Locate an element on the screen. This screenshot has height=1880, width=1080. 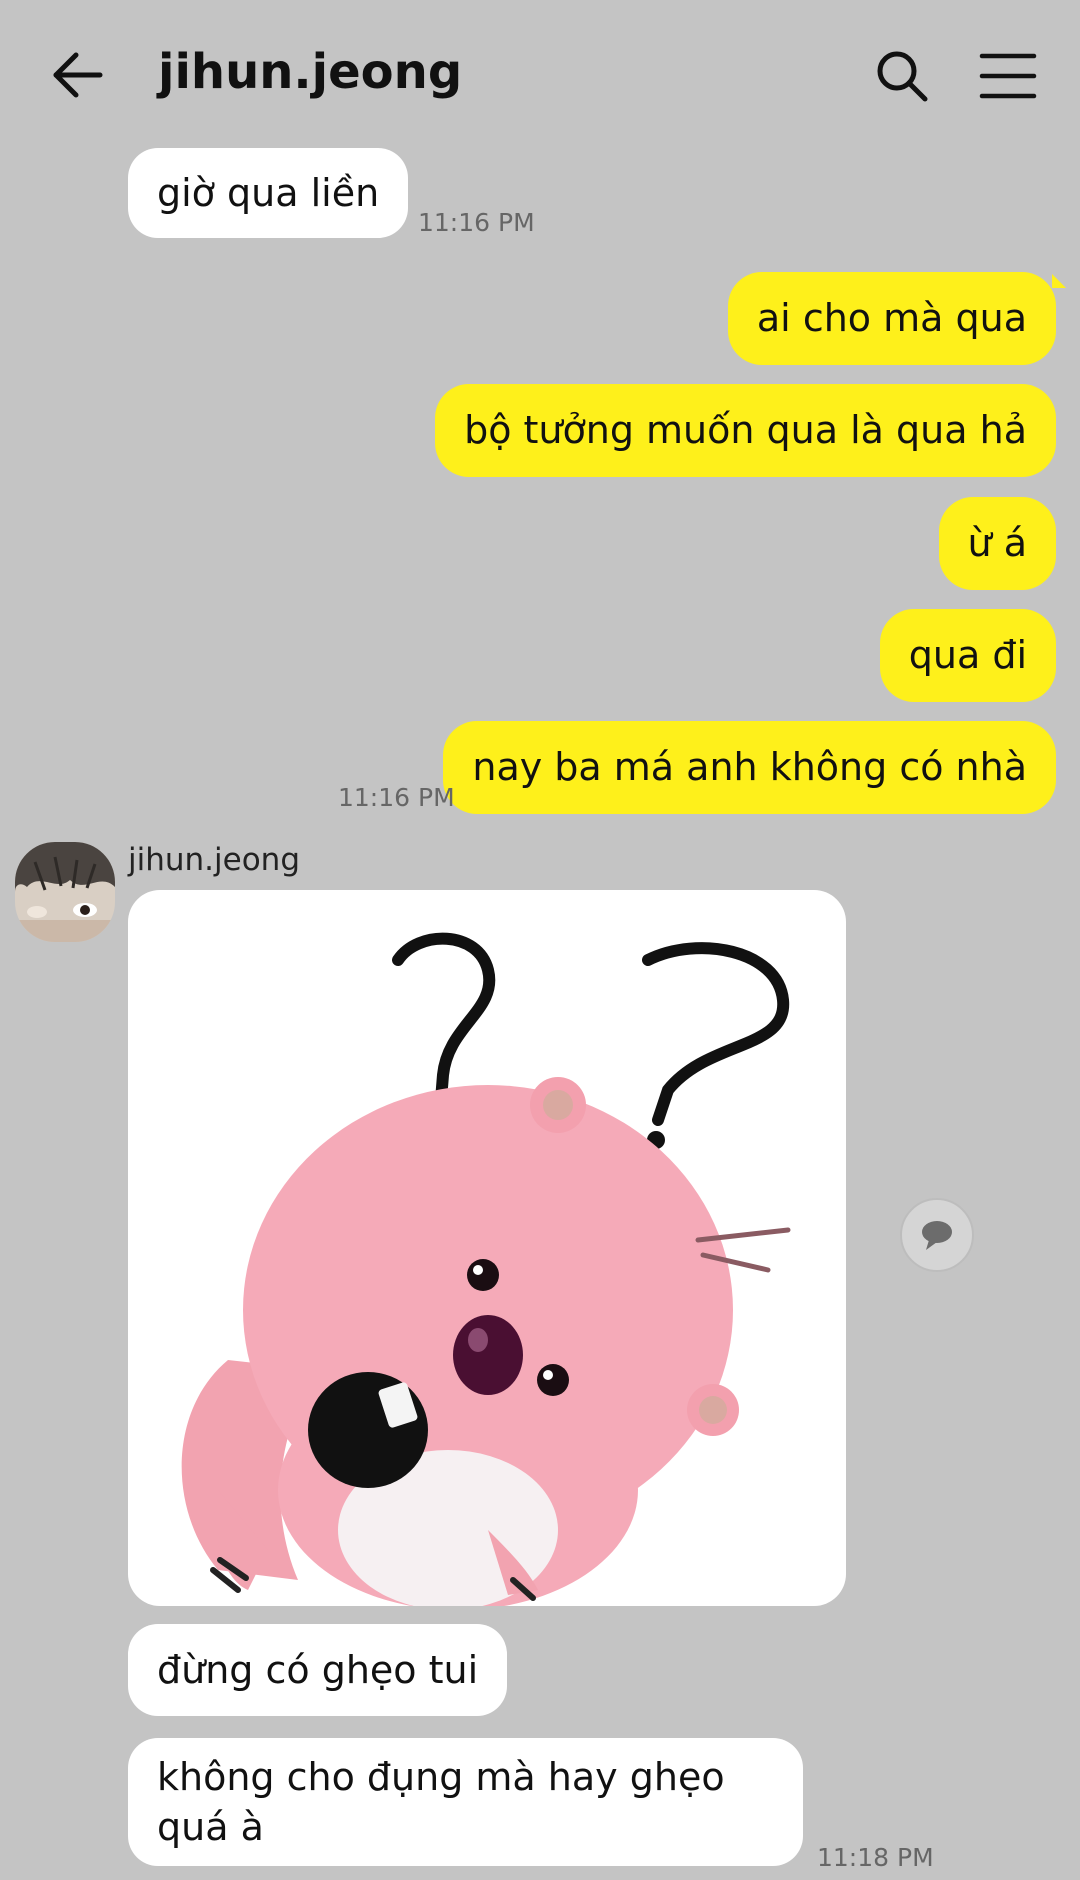
reply-button is located at coordinates (937, 1235).